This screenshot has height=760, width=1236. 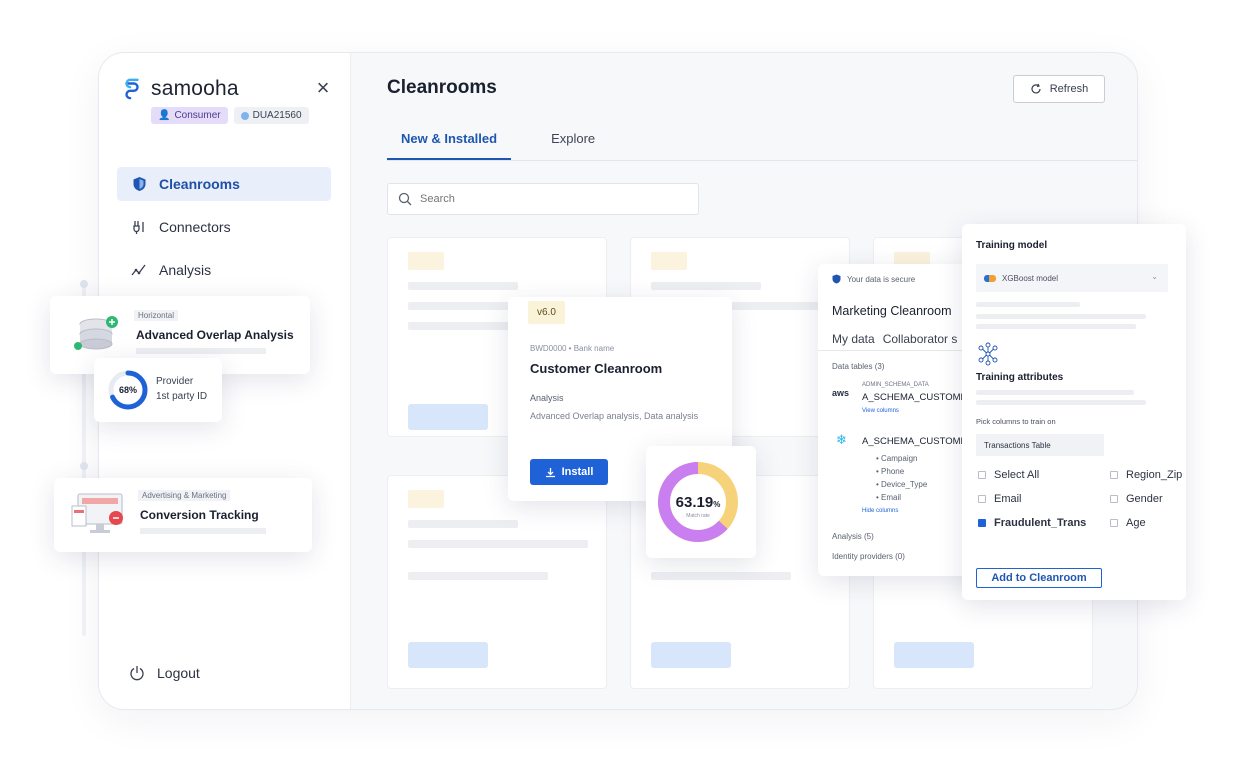 What do you see at coordinates (158, 390) in the screenshot?
I see `provider-card: 68% Provider 1st party ID` at bounding box center [158, 390].